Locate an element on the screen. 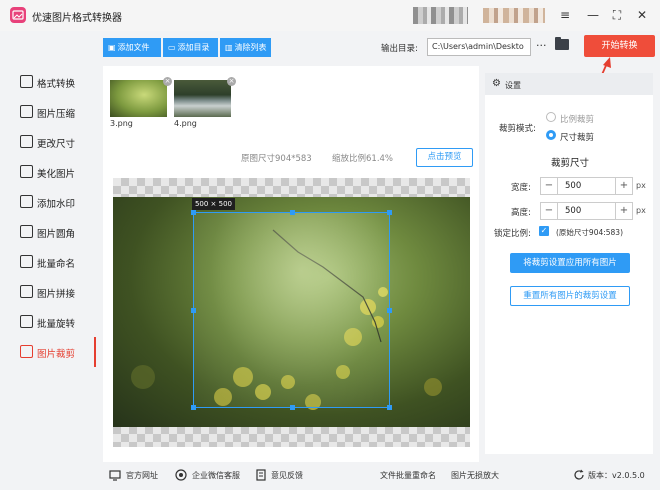 Image resolution: width=660 pixels, height=490 pixels. sidebar-item-format-convert: 格式转换 is located at coordinates (48, 82).